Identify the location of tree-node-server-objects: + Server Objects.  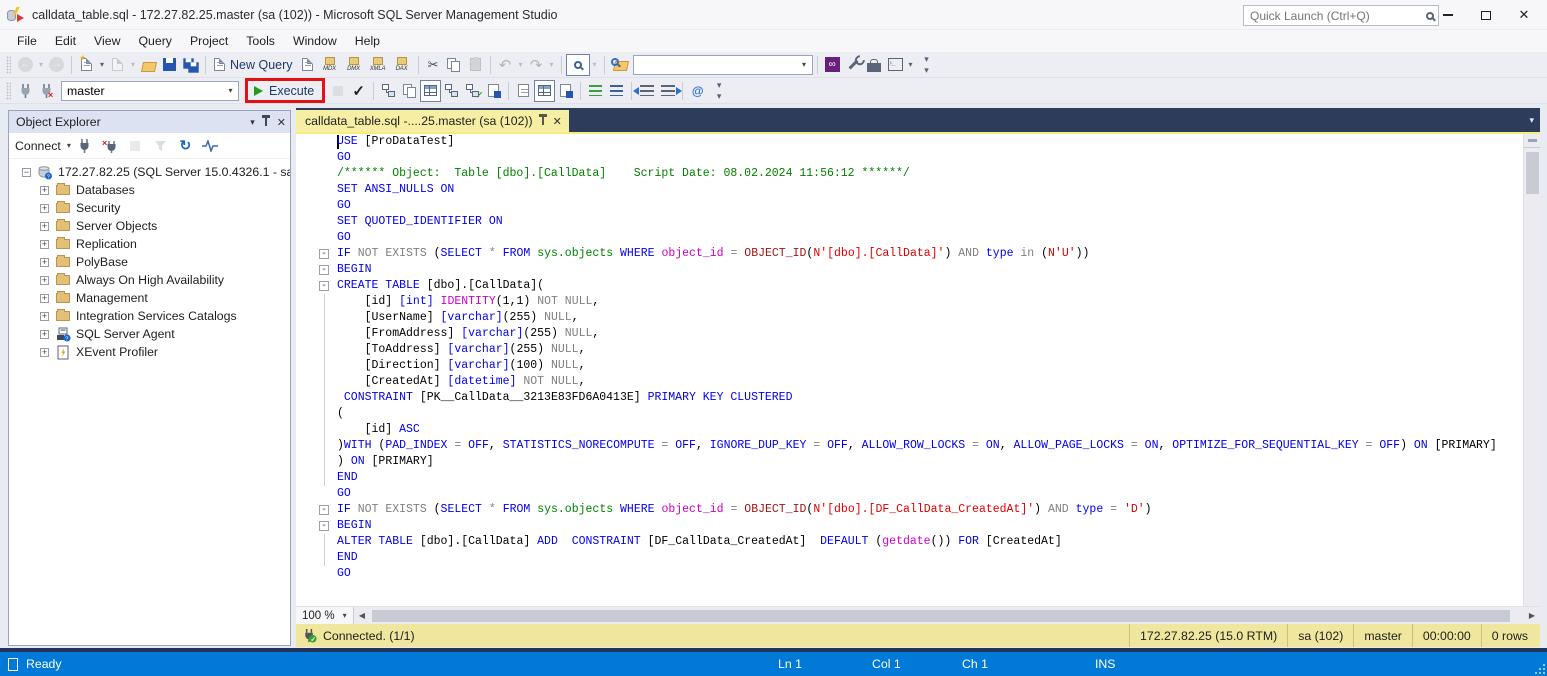
(149, 226).